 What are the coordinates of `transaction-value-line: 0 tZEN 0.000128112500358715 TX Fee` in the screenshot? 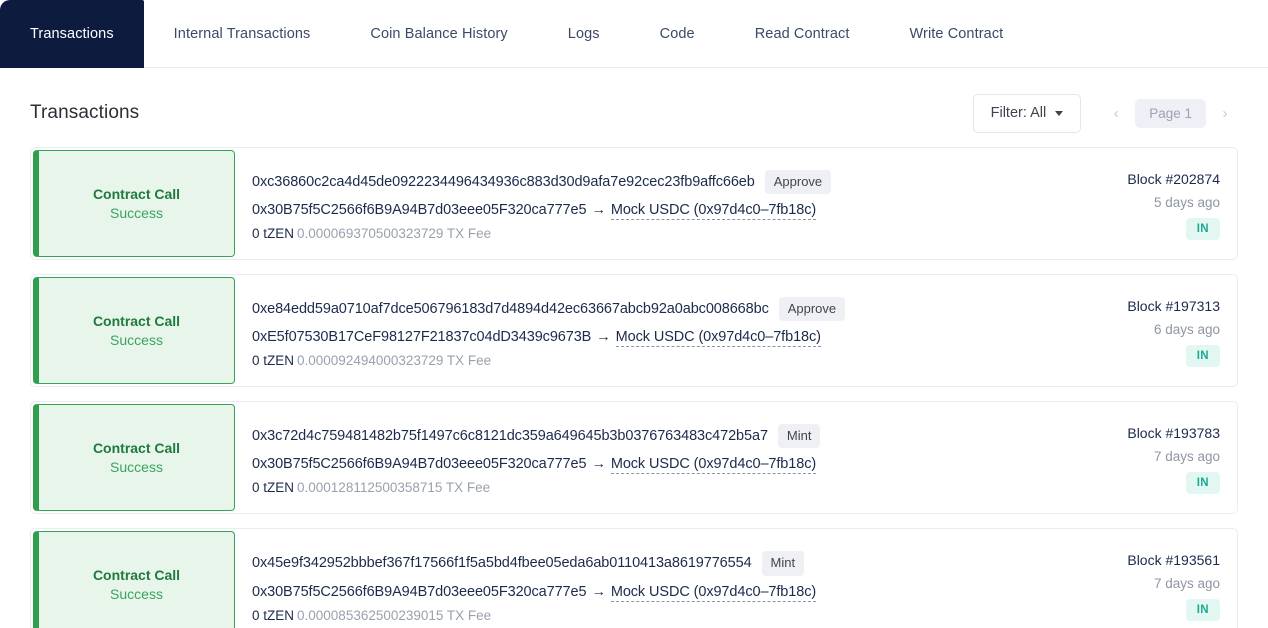 It's located at (661, 487).